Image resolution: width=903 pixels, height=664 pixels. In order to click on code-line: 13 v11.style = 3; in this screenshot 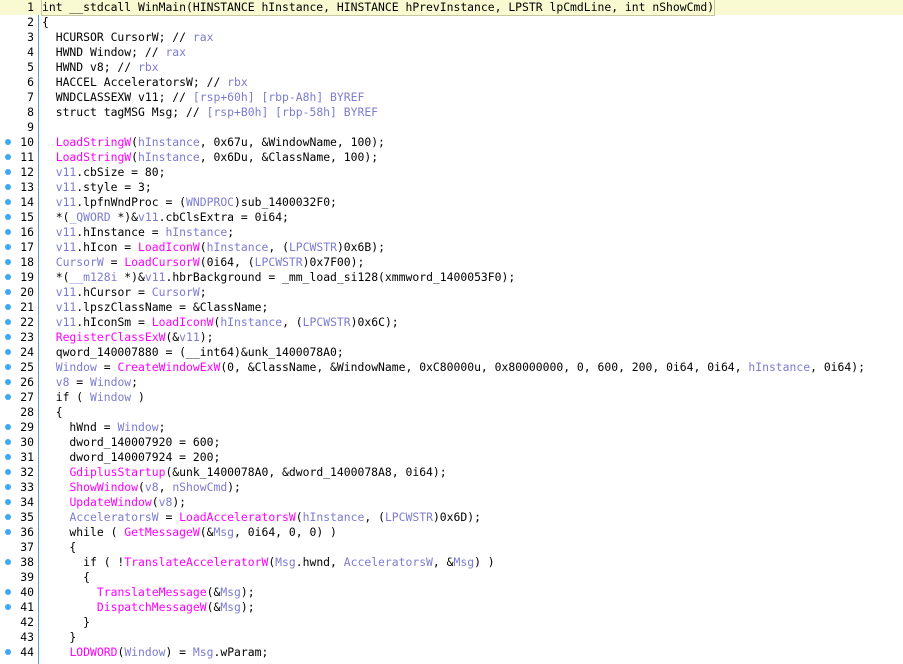, I will do `click(451, 187)`.